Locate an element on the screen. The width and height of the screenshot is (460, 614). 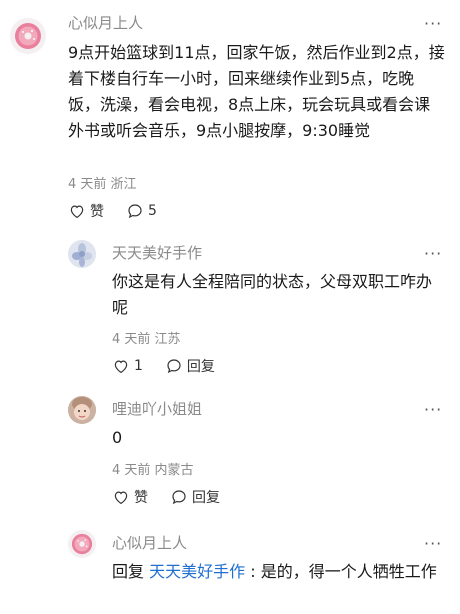
username: 天天美好手作 is located at coordinates (157, 252).